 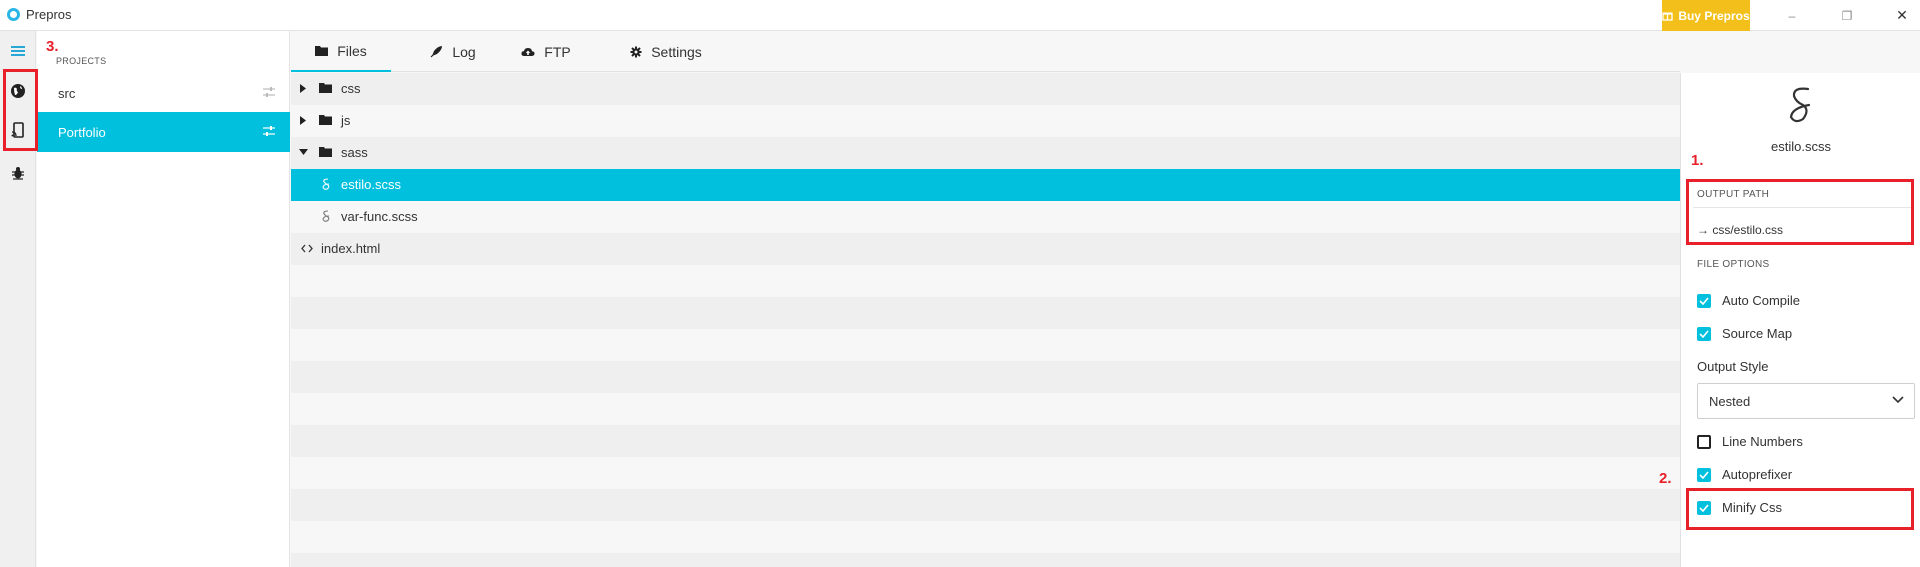 I want to click on option-label: Auto Compile, so click(x=1761, y=300).